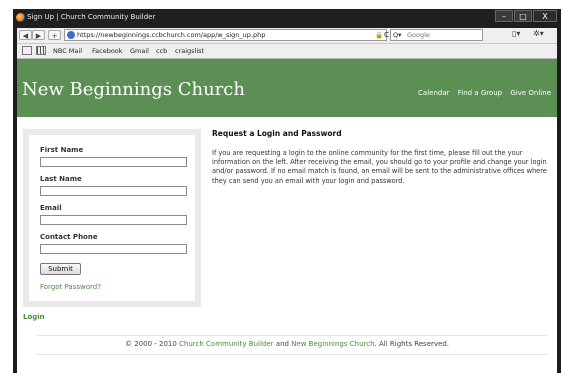  I want to click on footer-divider-top, so click(292, 335).